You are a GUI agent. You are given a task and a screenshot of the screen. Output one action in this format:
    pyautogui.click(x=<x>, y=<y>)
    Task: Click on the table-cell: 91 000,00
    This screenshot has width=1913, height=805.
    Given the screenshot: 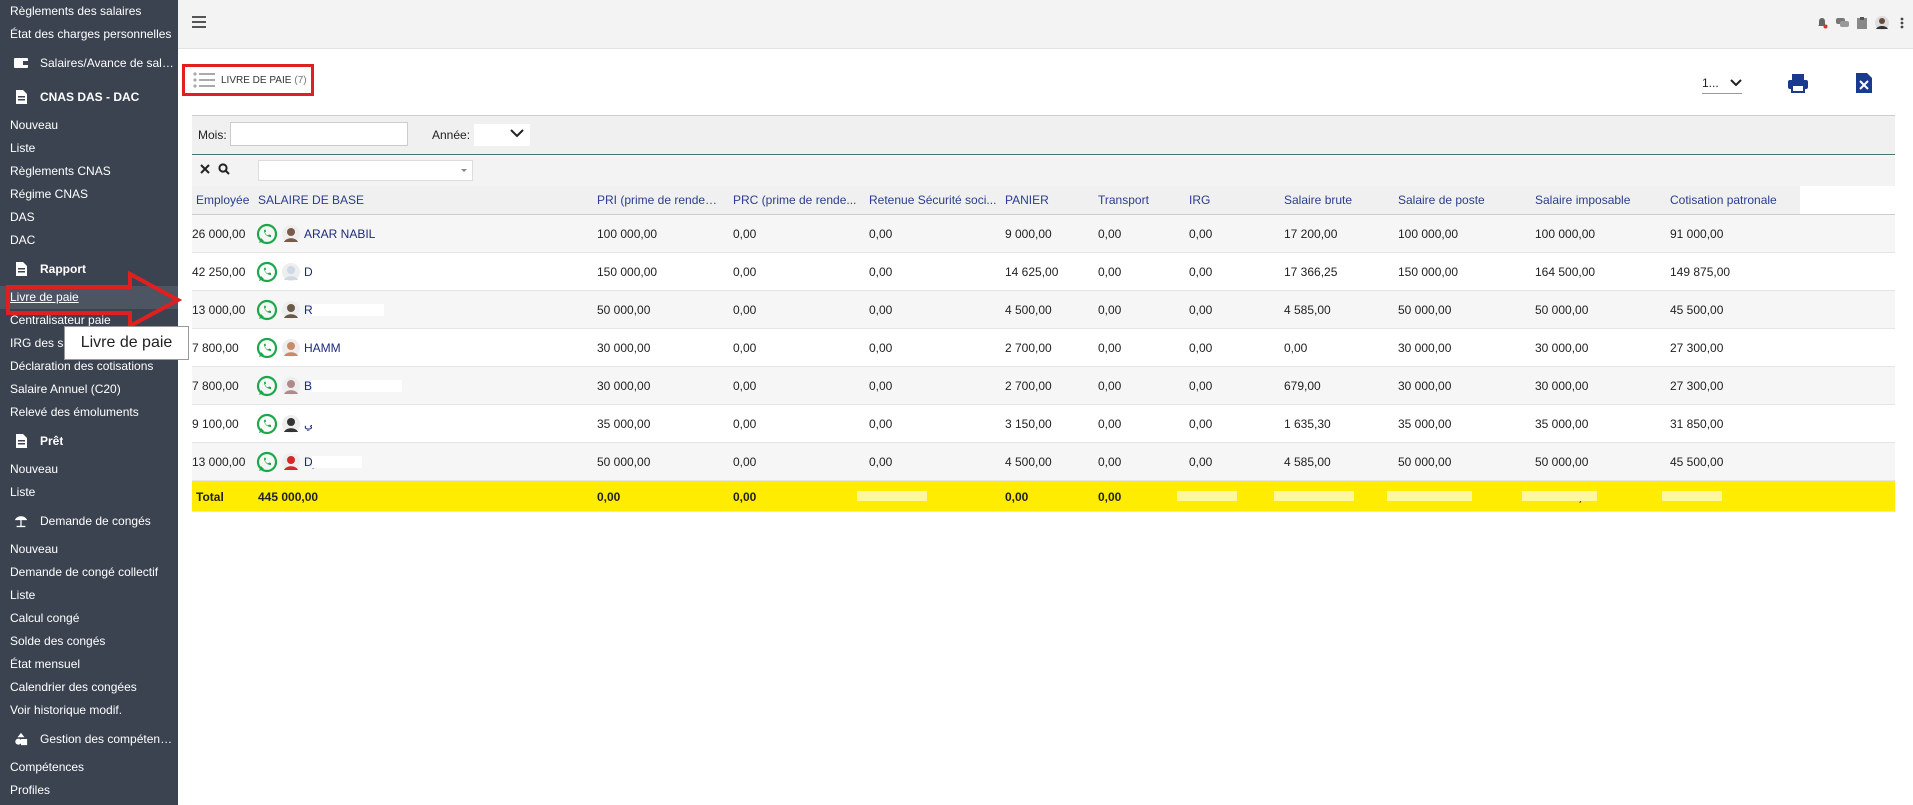 What is the action you would take?
    pyautogui.click(x=1697, y=234)
    